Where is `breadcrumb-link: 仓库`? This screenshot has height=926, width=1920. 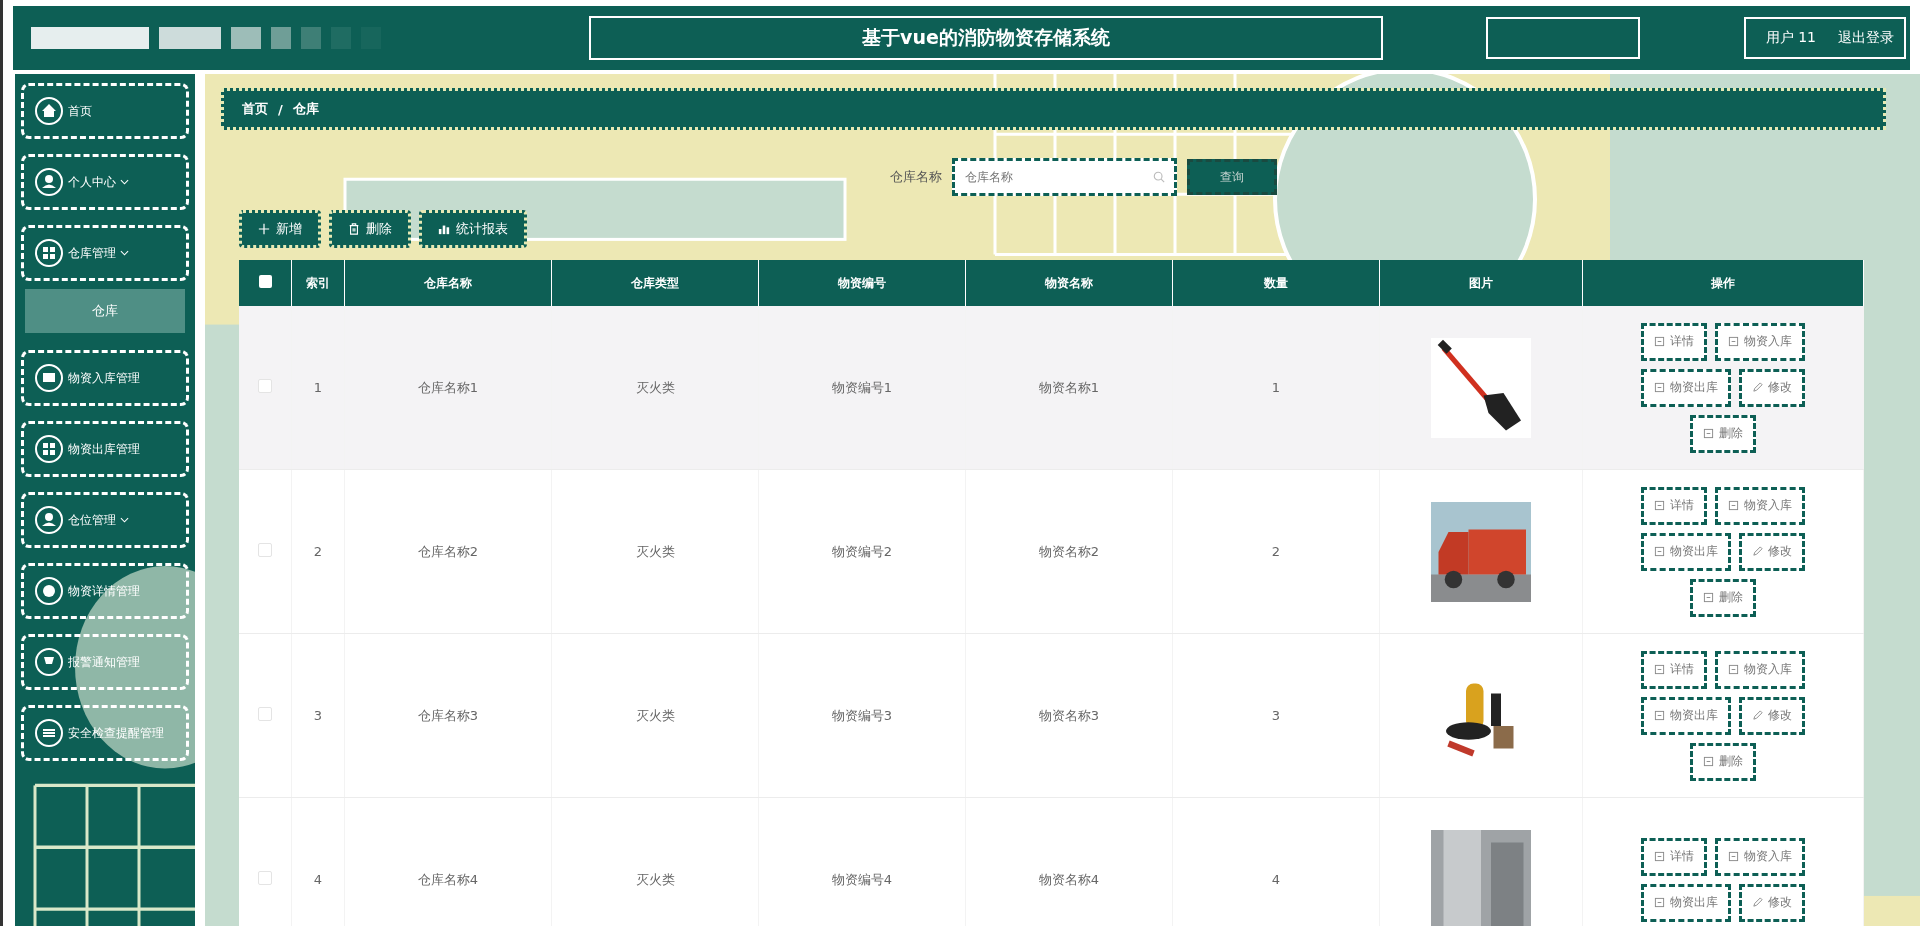
breadcrumb-link: 仓库 is located at coordinates (305, 109).